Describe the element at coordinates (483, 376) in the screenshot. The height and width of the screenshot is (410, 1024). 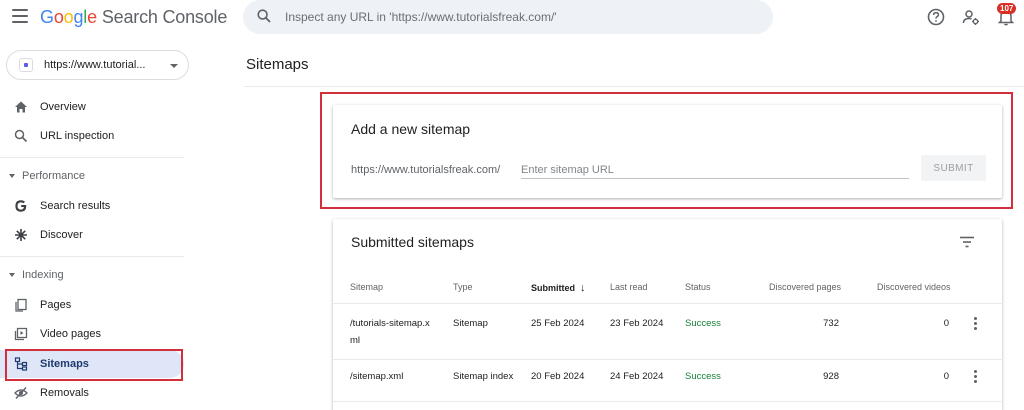
I see `cell-type: Sitemap index` at that location.